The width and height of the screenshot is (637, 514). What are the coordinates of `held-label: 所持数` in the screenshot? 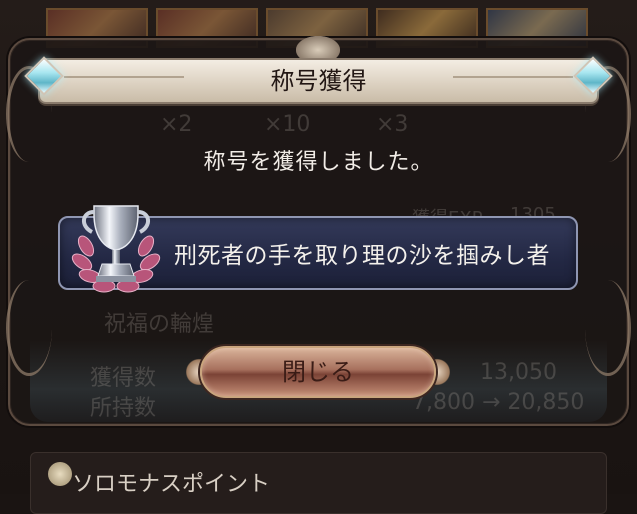 It's located at (123, 408).